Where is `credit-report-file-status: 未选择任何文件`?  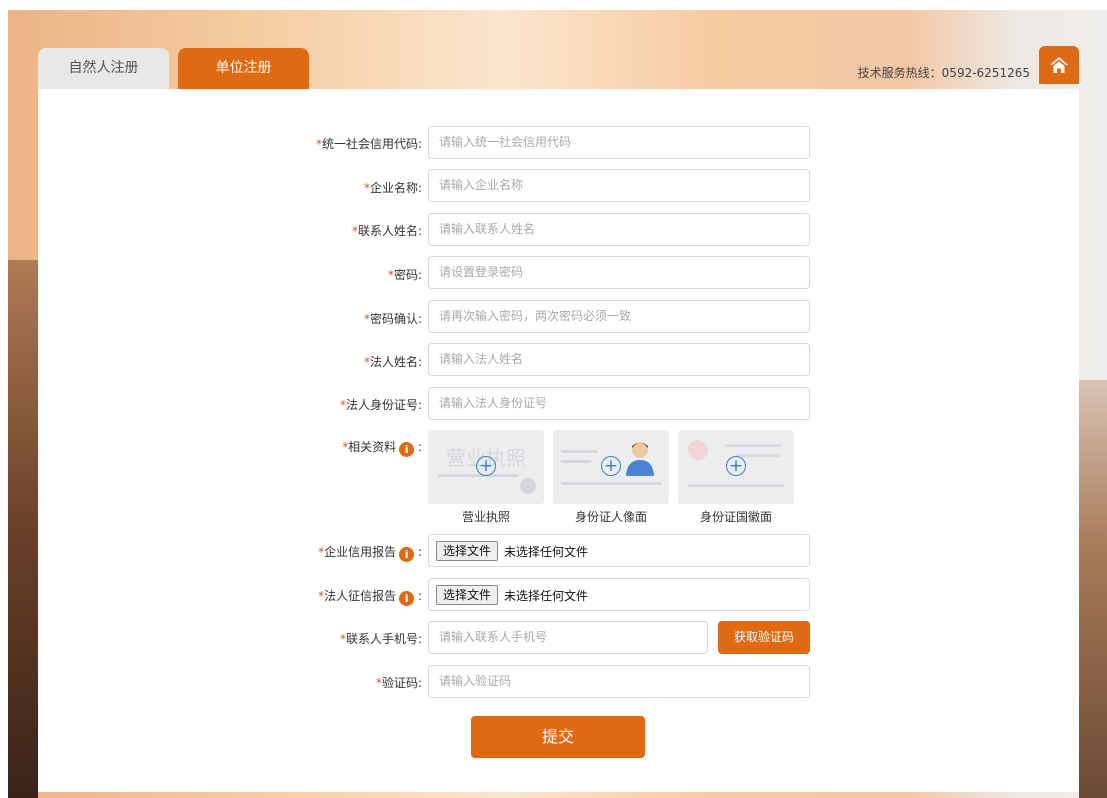
credit-report-file-status: 未选择任何文件 is located at coordinates (546, 552).